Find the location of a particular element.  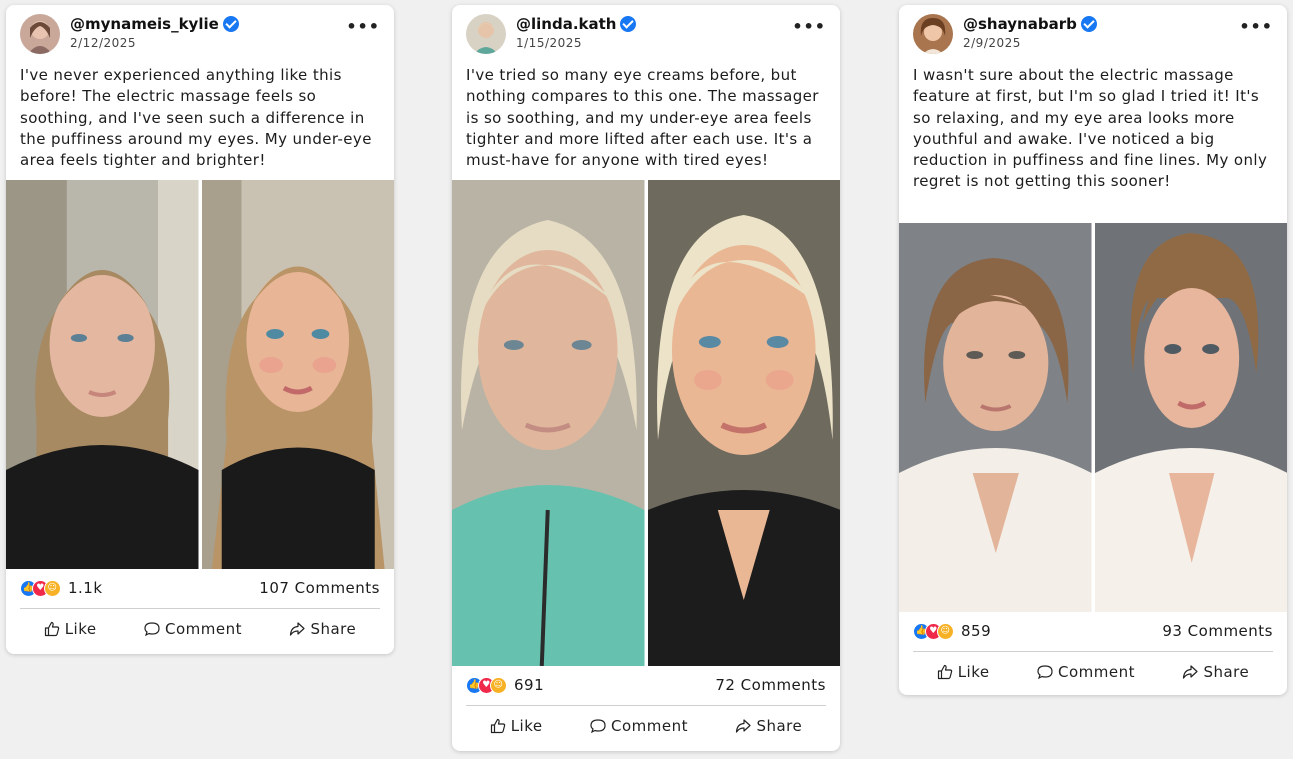

reactions-summary: 👍 ♥ ☺ 691 is located at coordinates (505, 685).